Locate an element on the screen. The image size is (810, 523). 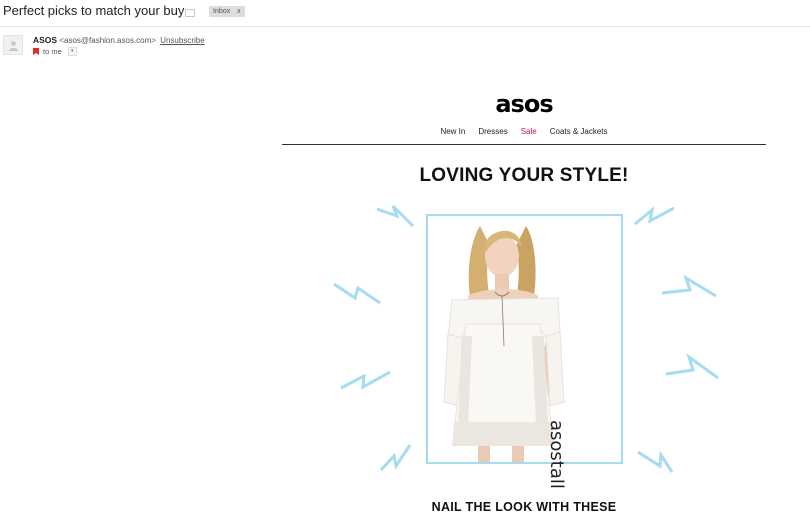
model-in-white-dress-image is located at coordinates (524, 339).